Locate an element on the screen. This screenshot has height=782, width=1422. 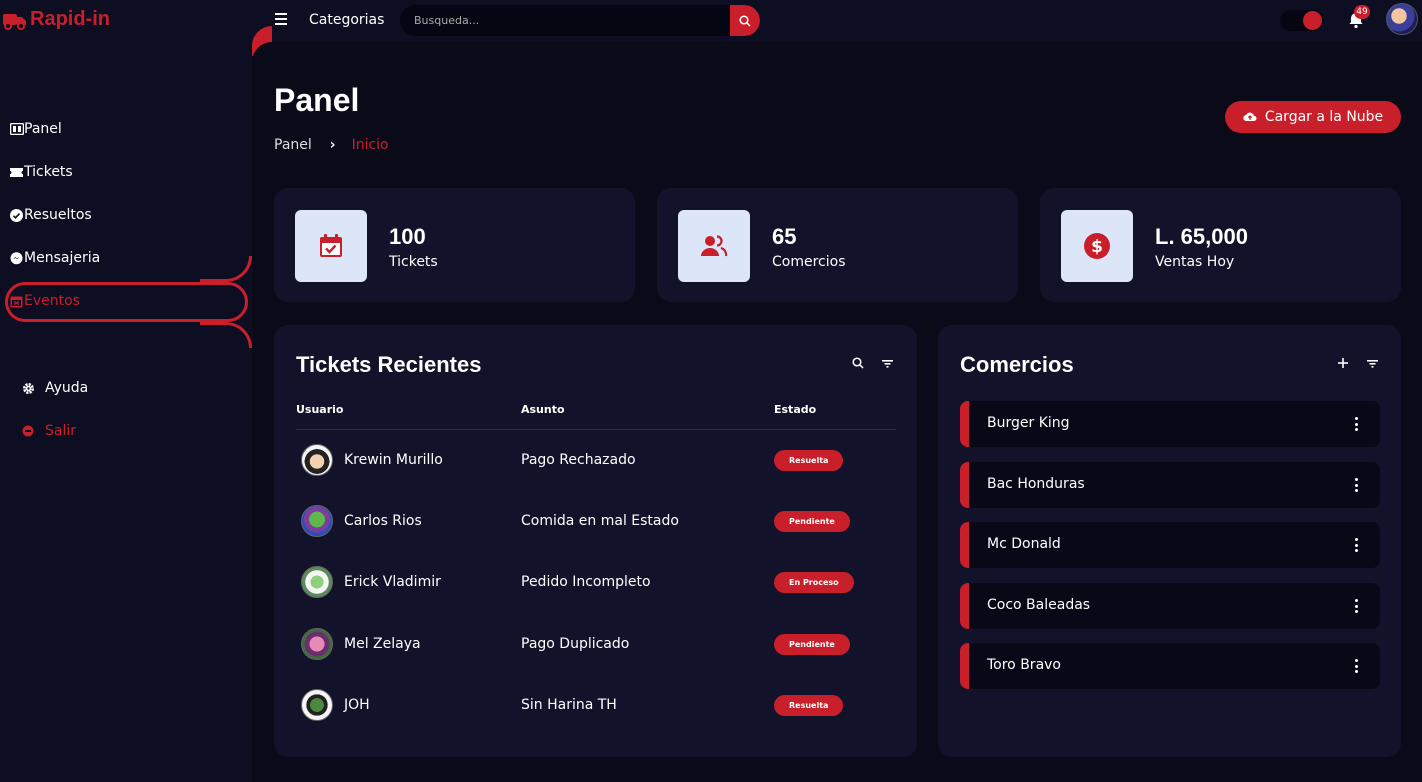
toggle-knob is located at coordinates (1312, 20).